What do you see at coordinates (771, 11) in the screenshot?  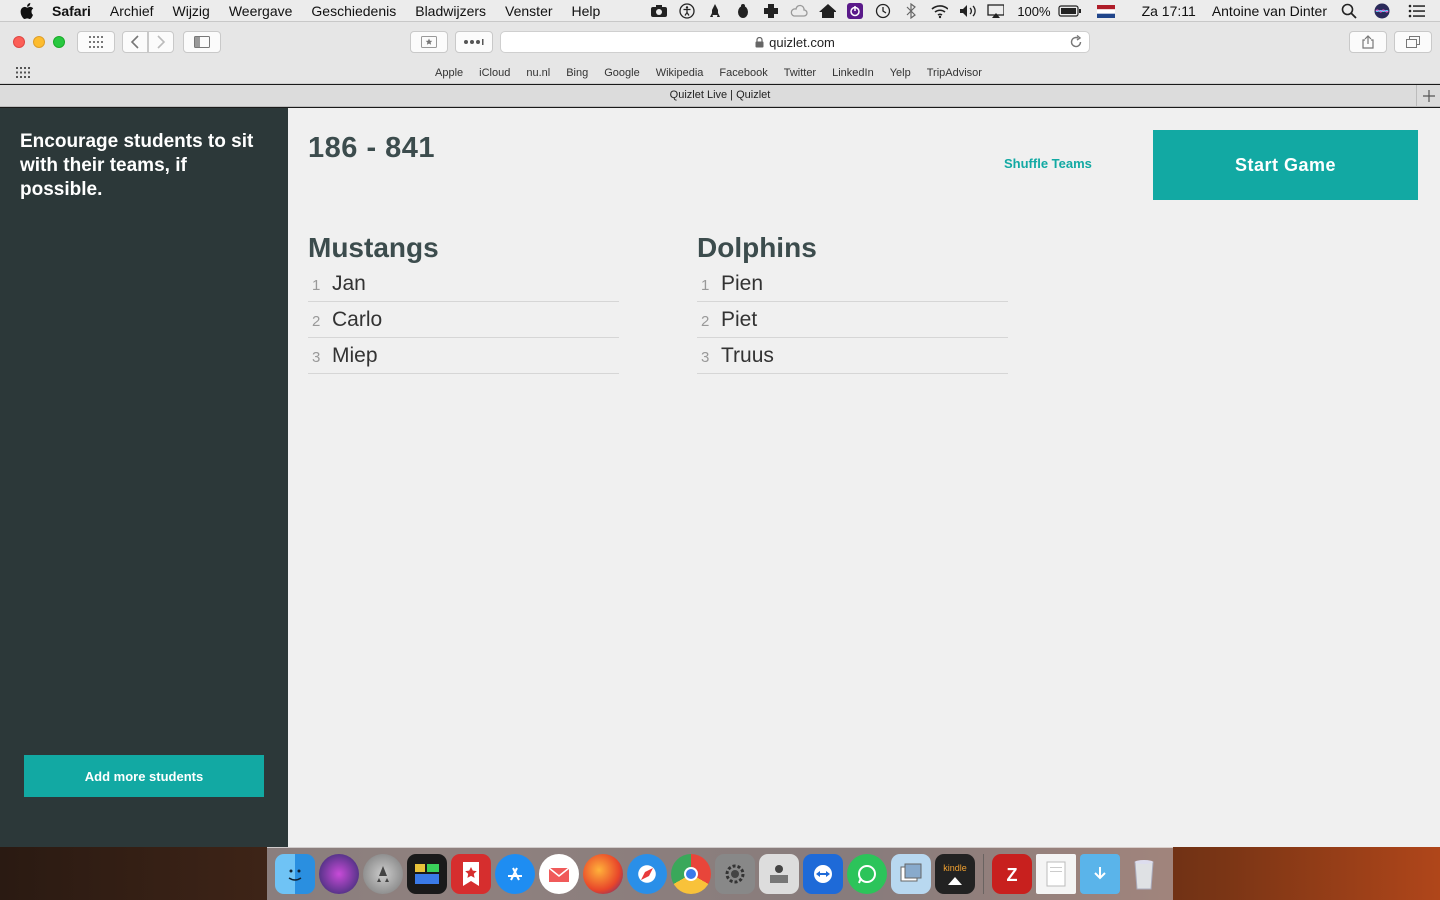 I see `plus-icon` at bounding box center [771, 11].